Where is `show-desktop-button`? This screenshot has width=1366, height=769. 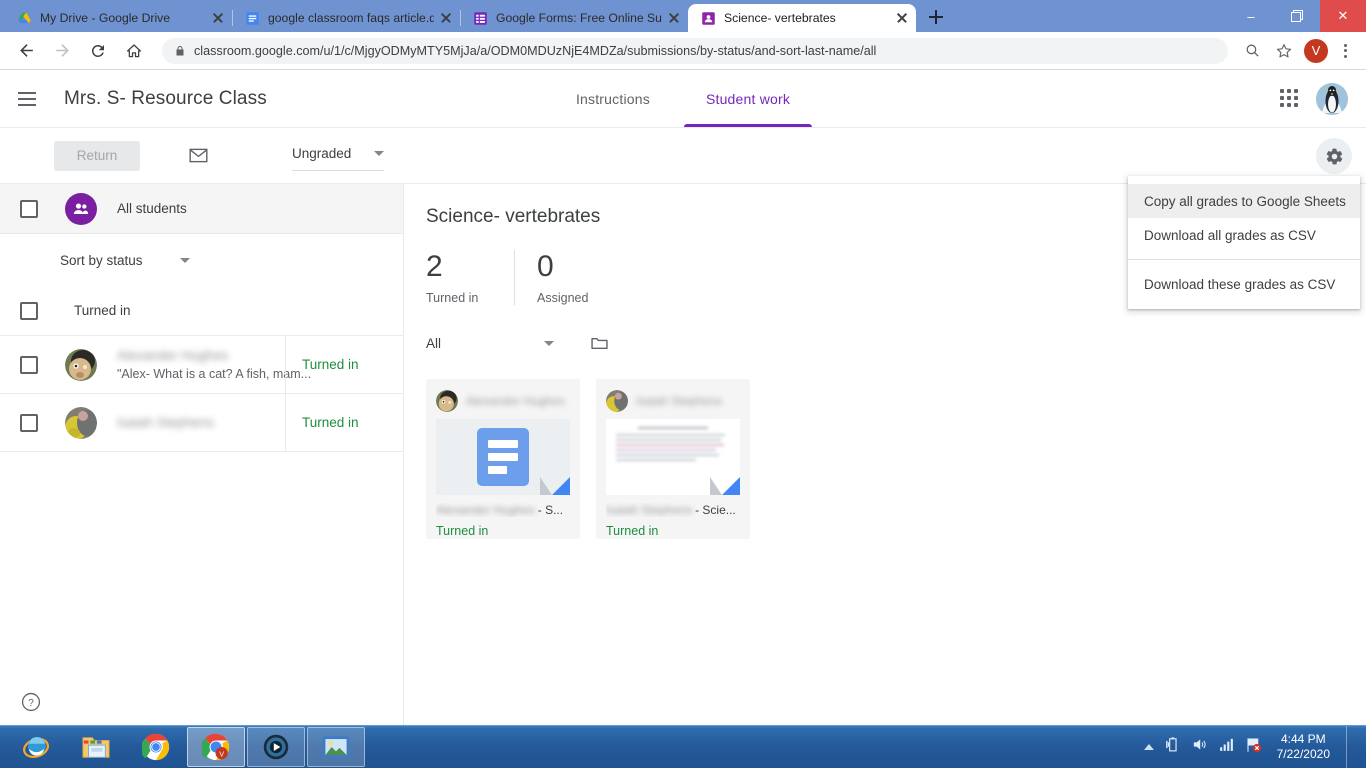 show-desktop-button is located at coordinates (1351, 747).